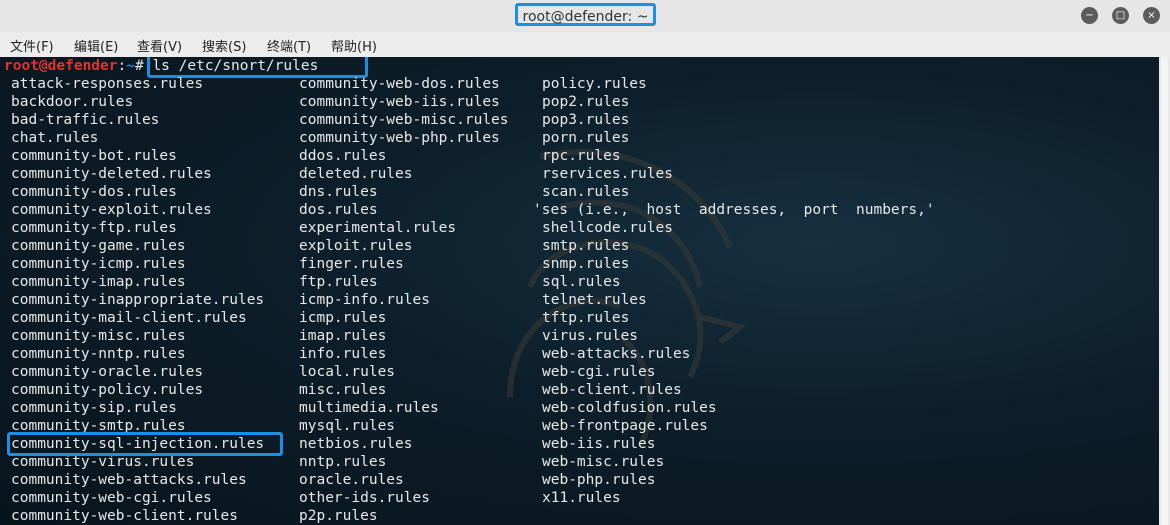 The width and height of the screenshot is (1170, 525). Describe the element at coordinates (347, 372) in the screenshot. I see `file-entry: local.rules` at that location.